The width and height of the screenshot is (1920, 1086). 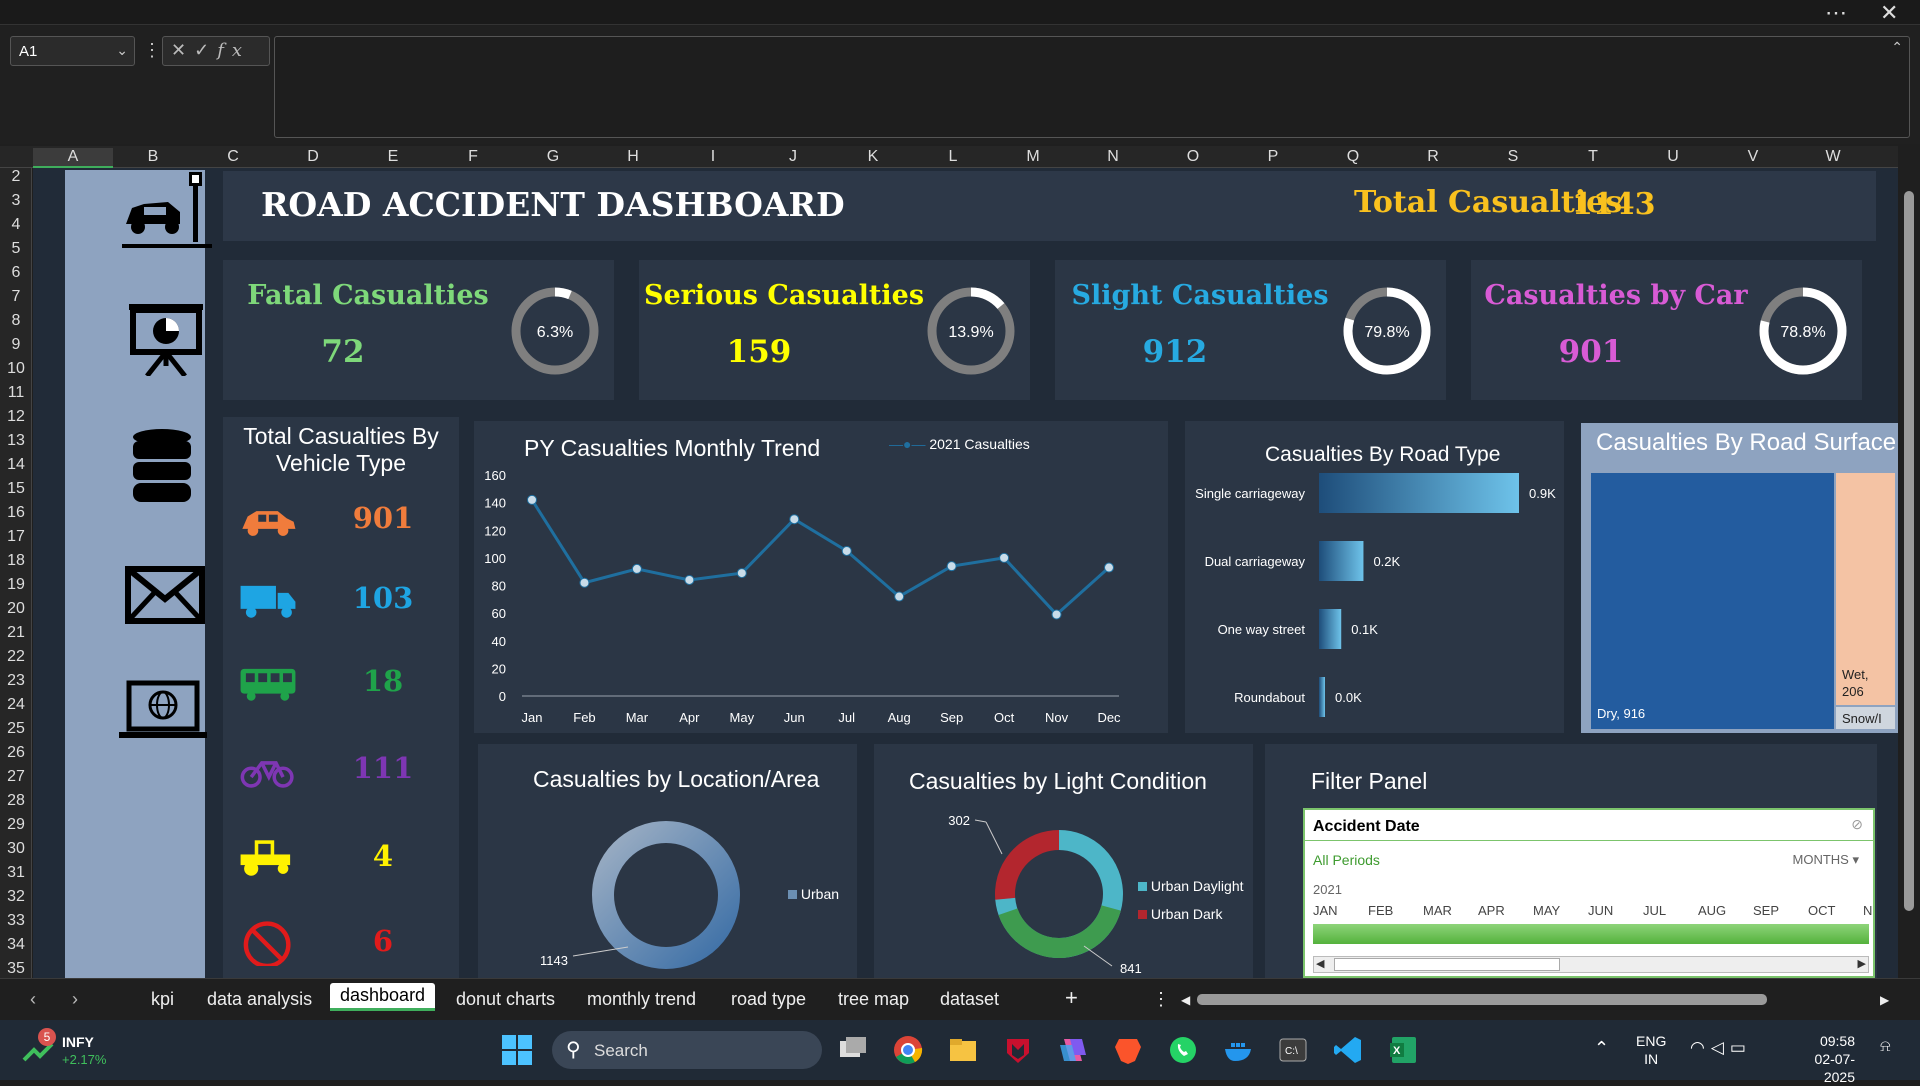 What do you see at coordinates (1821, 1059) in the screenshot?
I see `clock: 09:58 02-07-2025` at bounding box center [1821, 1059].